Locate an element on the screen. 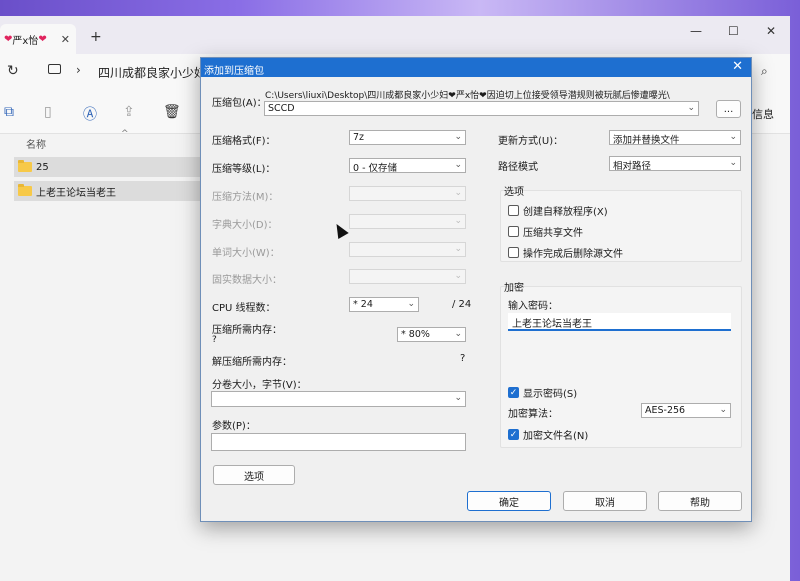  cpu-threads-select: * 24 ⌄ is located at coordinates (384, 304).